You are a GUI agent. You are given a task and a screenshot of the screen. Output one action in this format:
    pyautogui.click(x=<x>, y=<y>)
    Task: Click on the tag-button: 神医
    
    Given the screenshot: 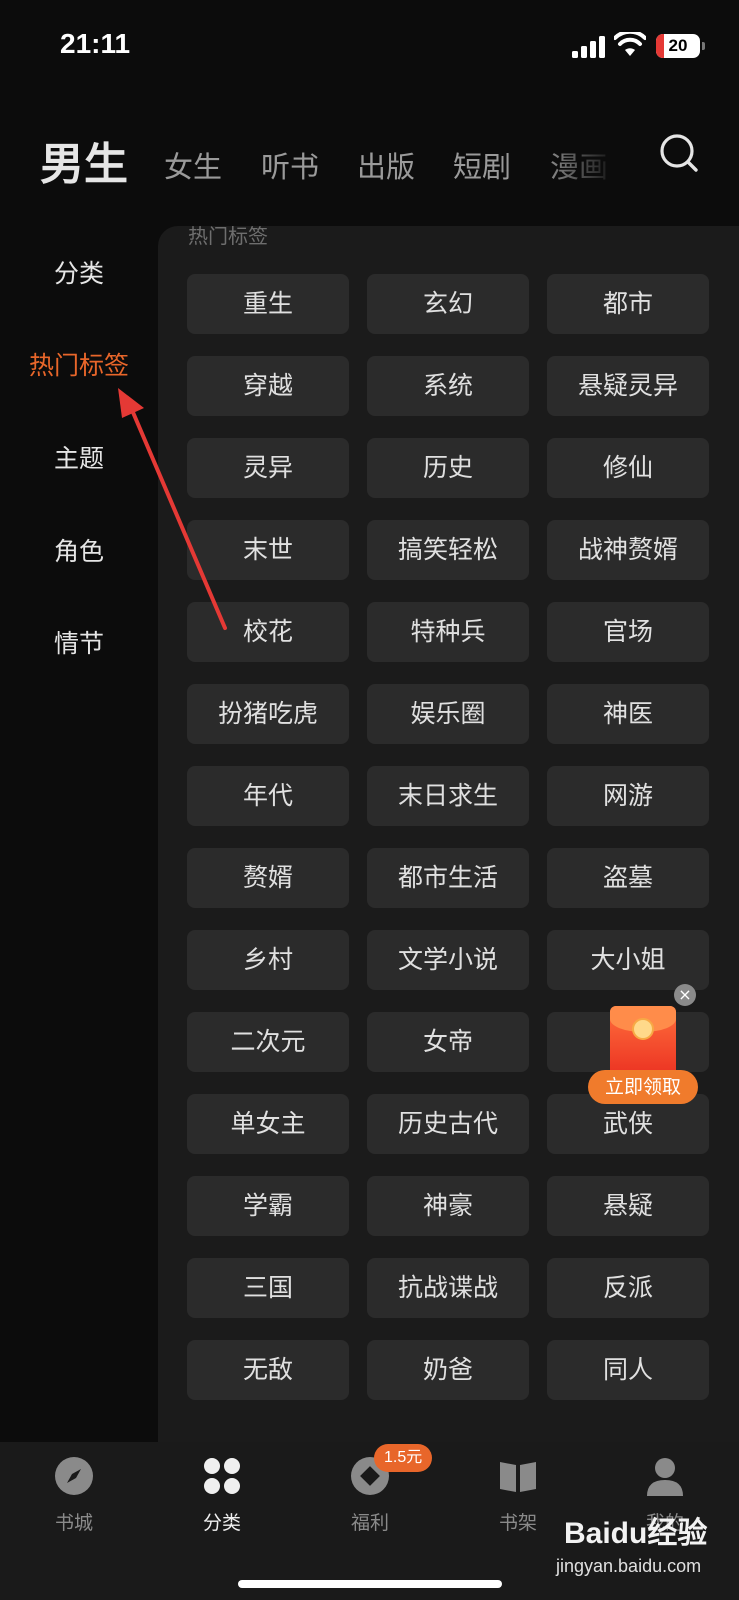 What is the action you would take?
    pyautogui.click(x=628, y=714)
    